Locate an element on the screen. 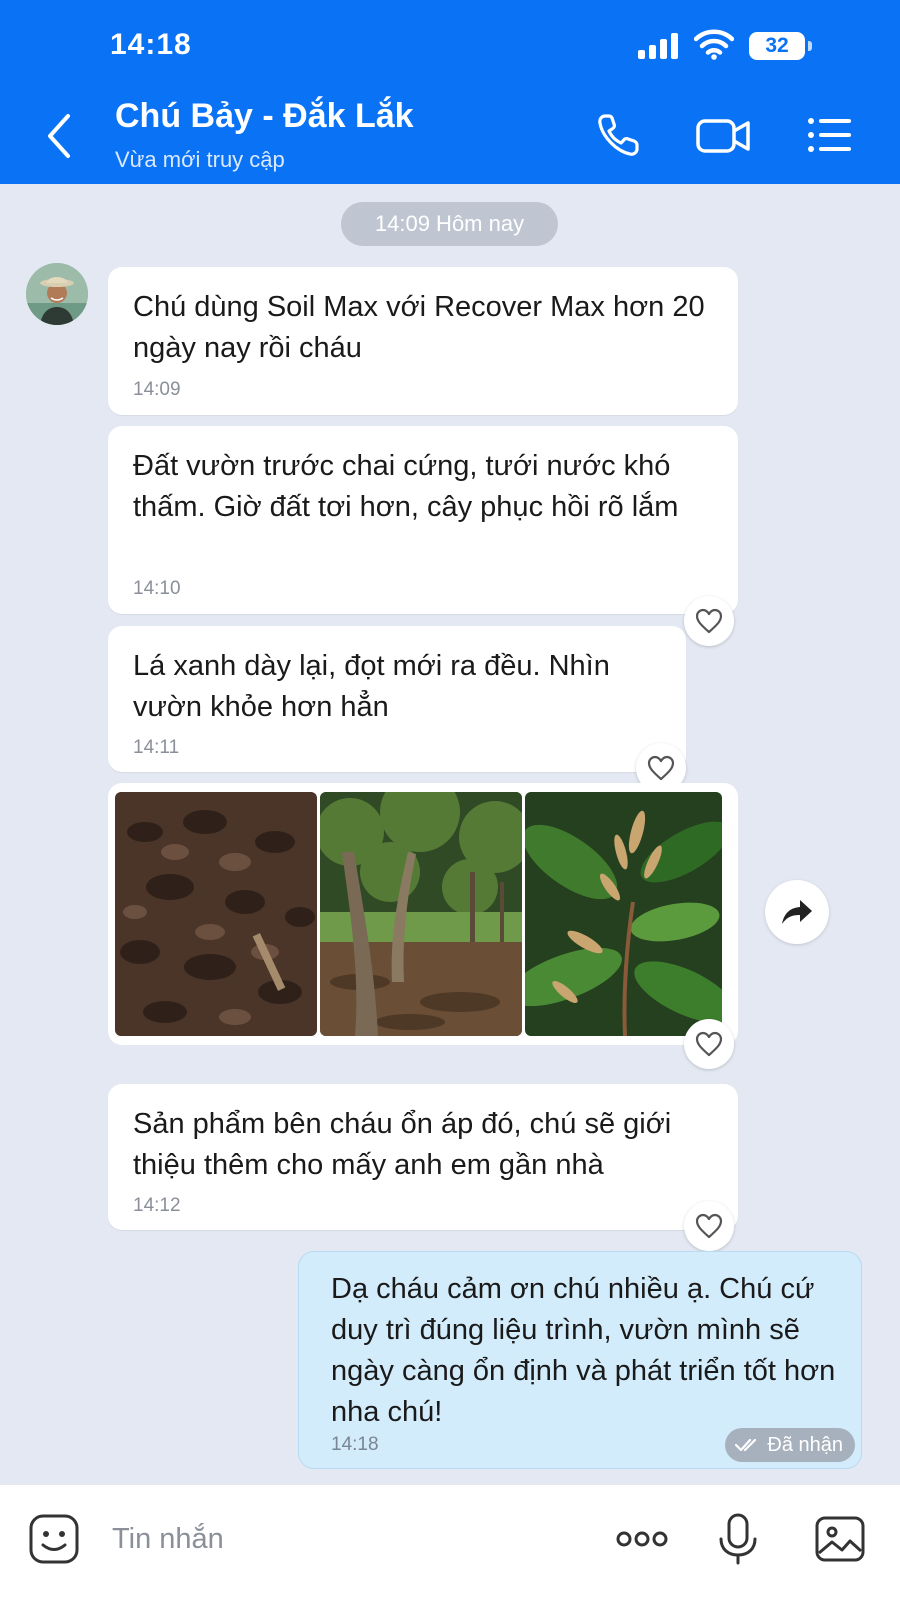 The width and height of the screenshot is (900, 1599). back-icon is located at coordinates (60, 136).